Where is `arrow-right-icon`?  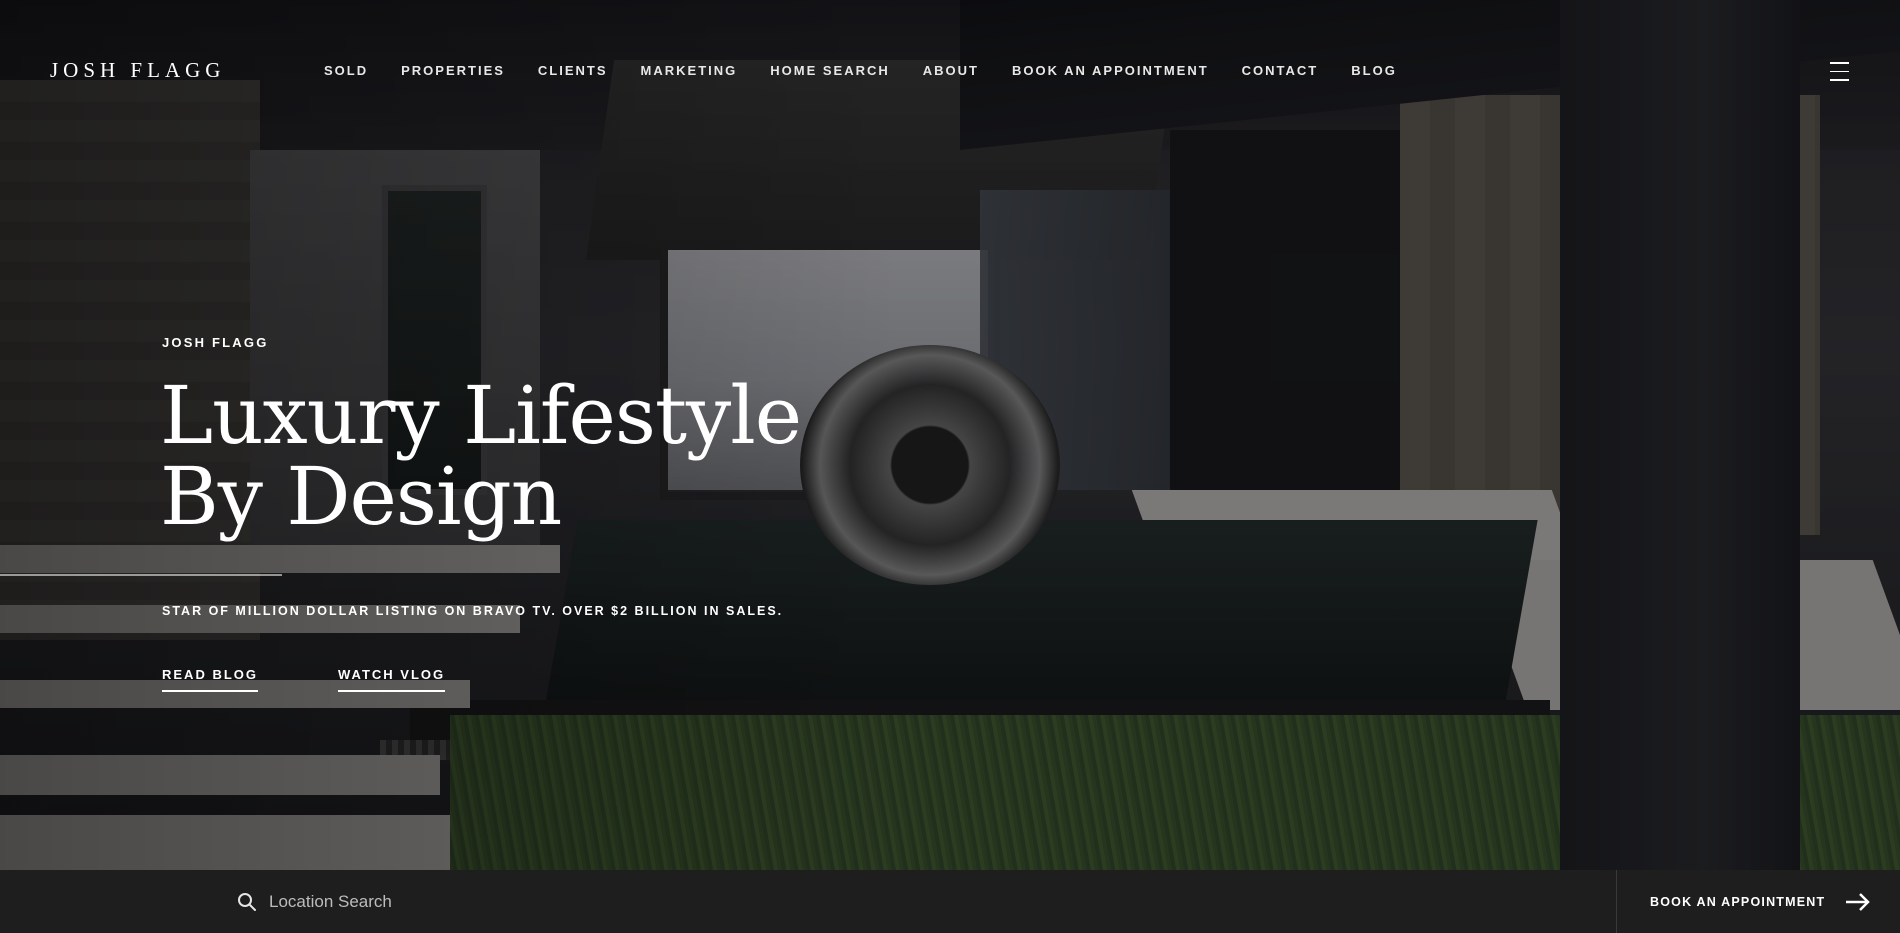 arrow-right-icon is located at coordinates (1858, 901).